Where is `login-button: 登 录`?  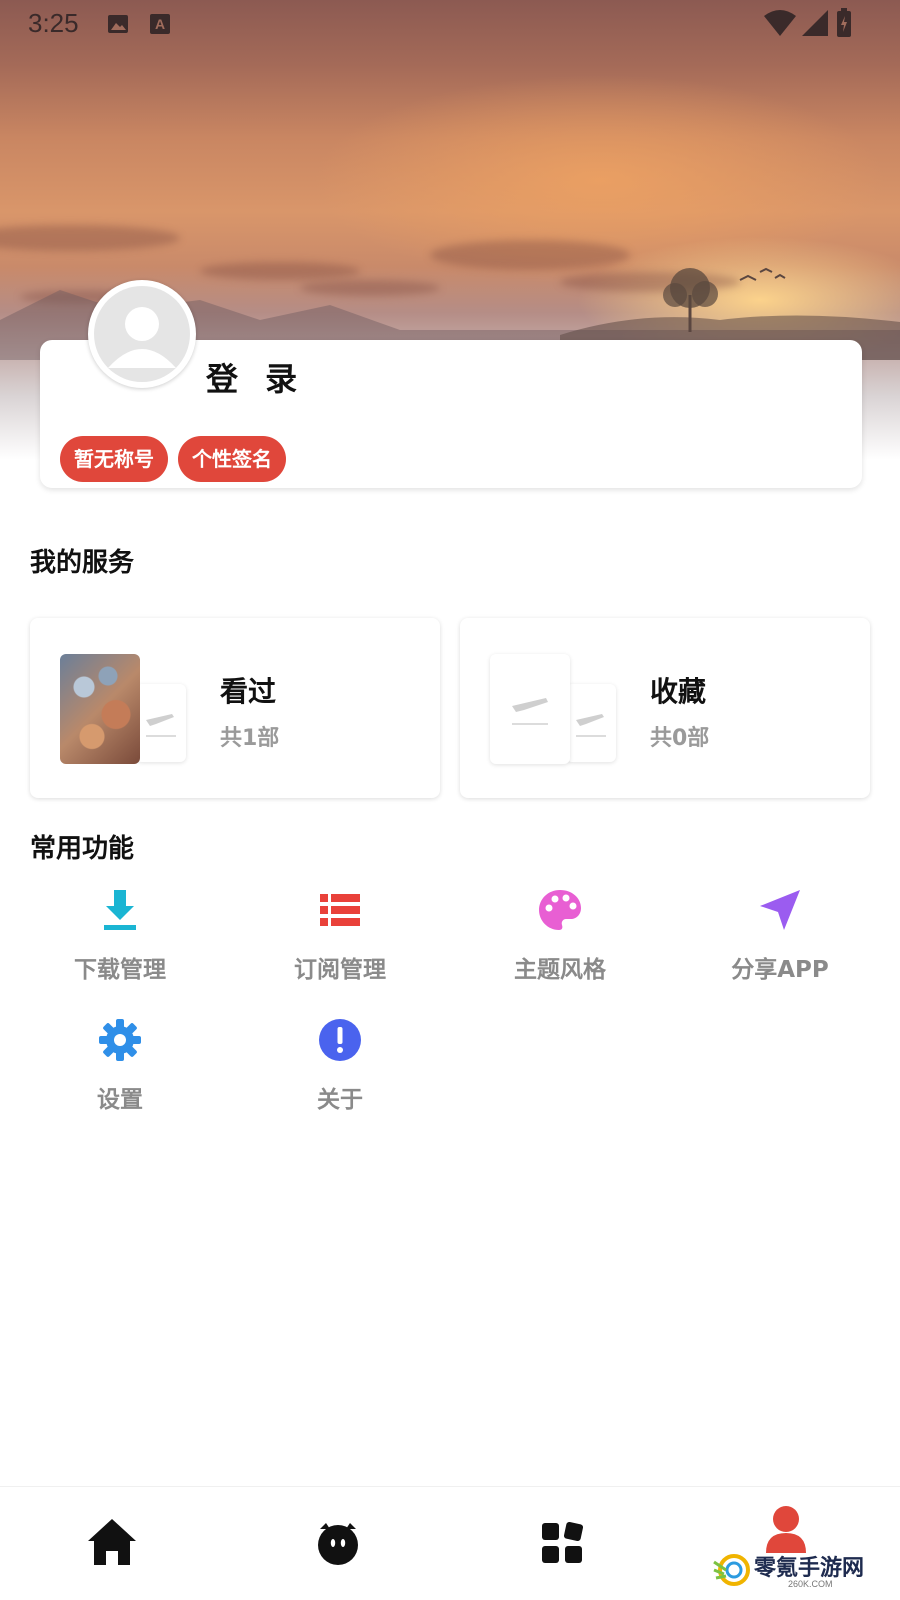 login-button: 登 录 is located at coordinates (255, 377).